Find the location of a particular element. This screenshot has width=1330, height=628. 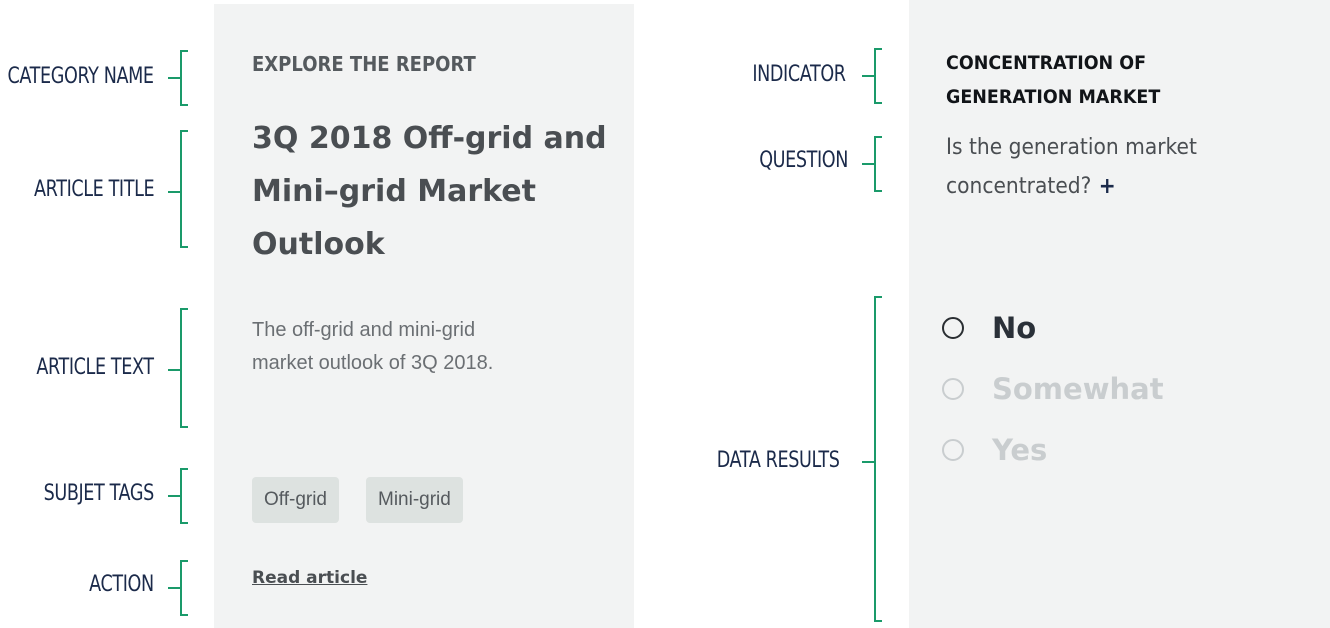

article-title-line: Mini–grid Market is located at coordinates (394, 191).